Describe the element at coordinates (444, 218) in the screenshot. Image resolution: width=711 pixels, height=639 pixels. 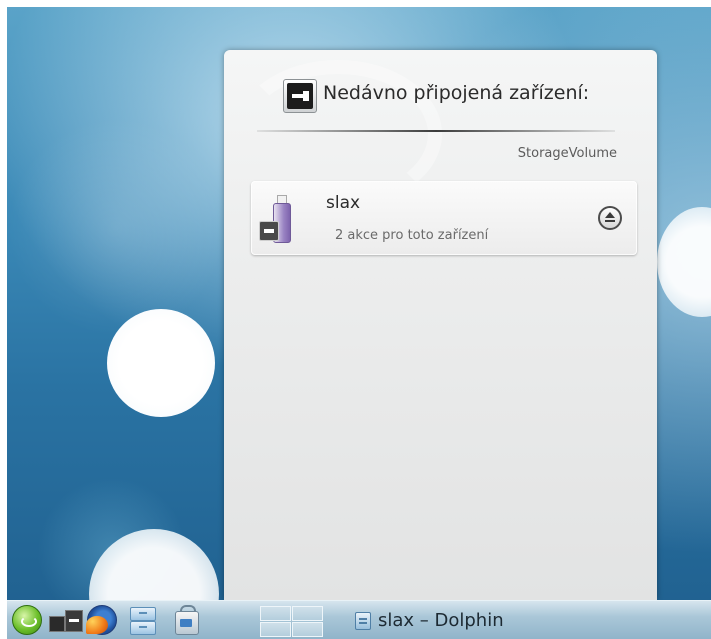
I see `device-item-slax: slax 2 akce pro toto zařízení` at that location.